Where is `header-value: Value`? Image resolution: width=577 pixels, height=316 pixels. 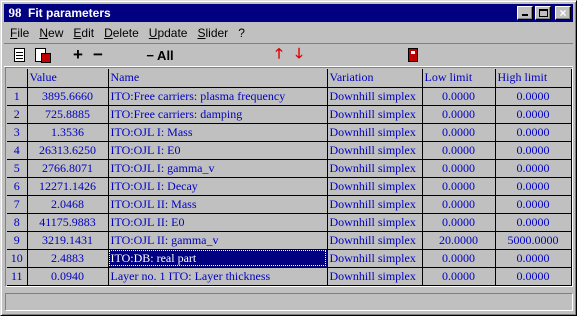 header-value: Value is located at coordinates (68, 78).